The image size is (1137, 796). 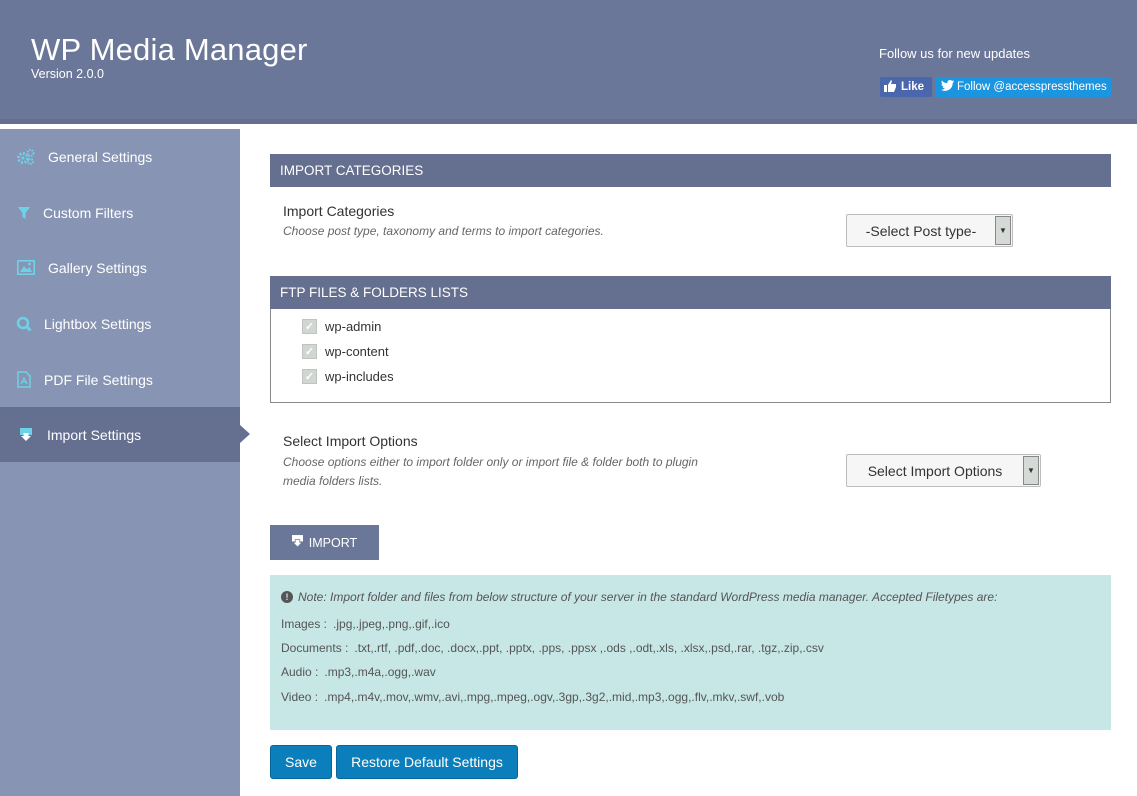 What do you see at coordinates (287, 597) in the screenshot?
I see `exclamation-circle-icon: !` at bounding box center [287, 597].